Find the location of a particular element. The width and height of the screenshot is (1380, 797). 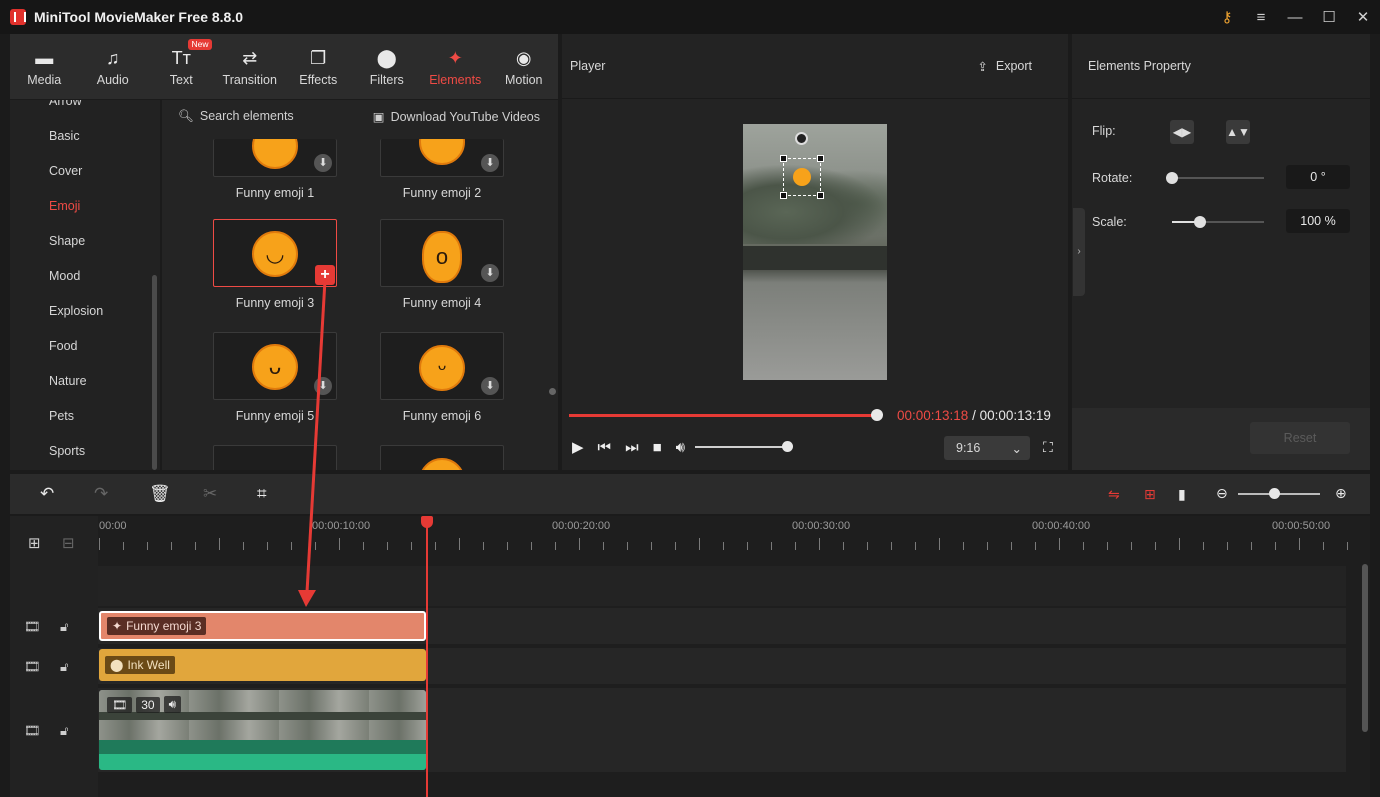

tab-media: ▬ Media is located at coordinates (44, 66).